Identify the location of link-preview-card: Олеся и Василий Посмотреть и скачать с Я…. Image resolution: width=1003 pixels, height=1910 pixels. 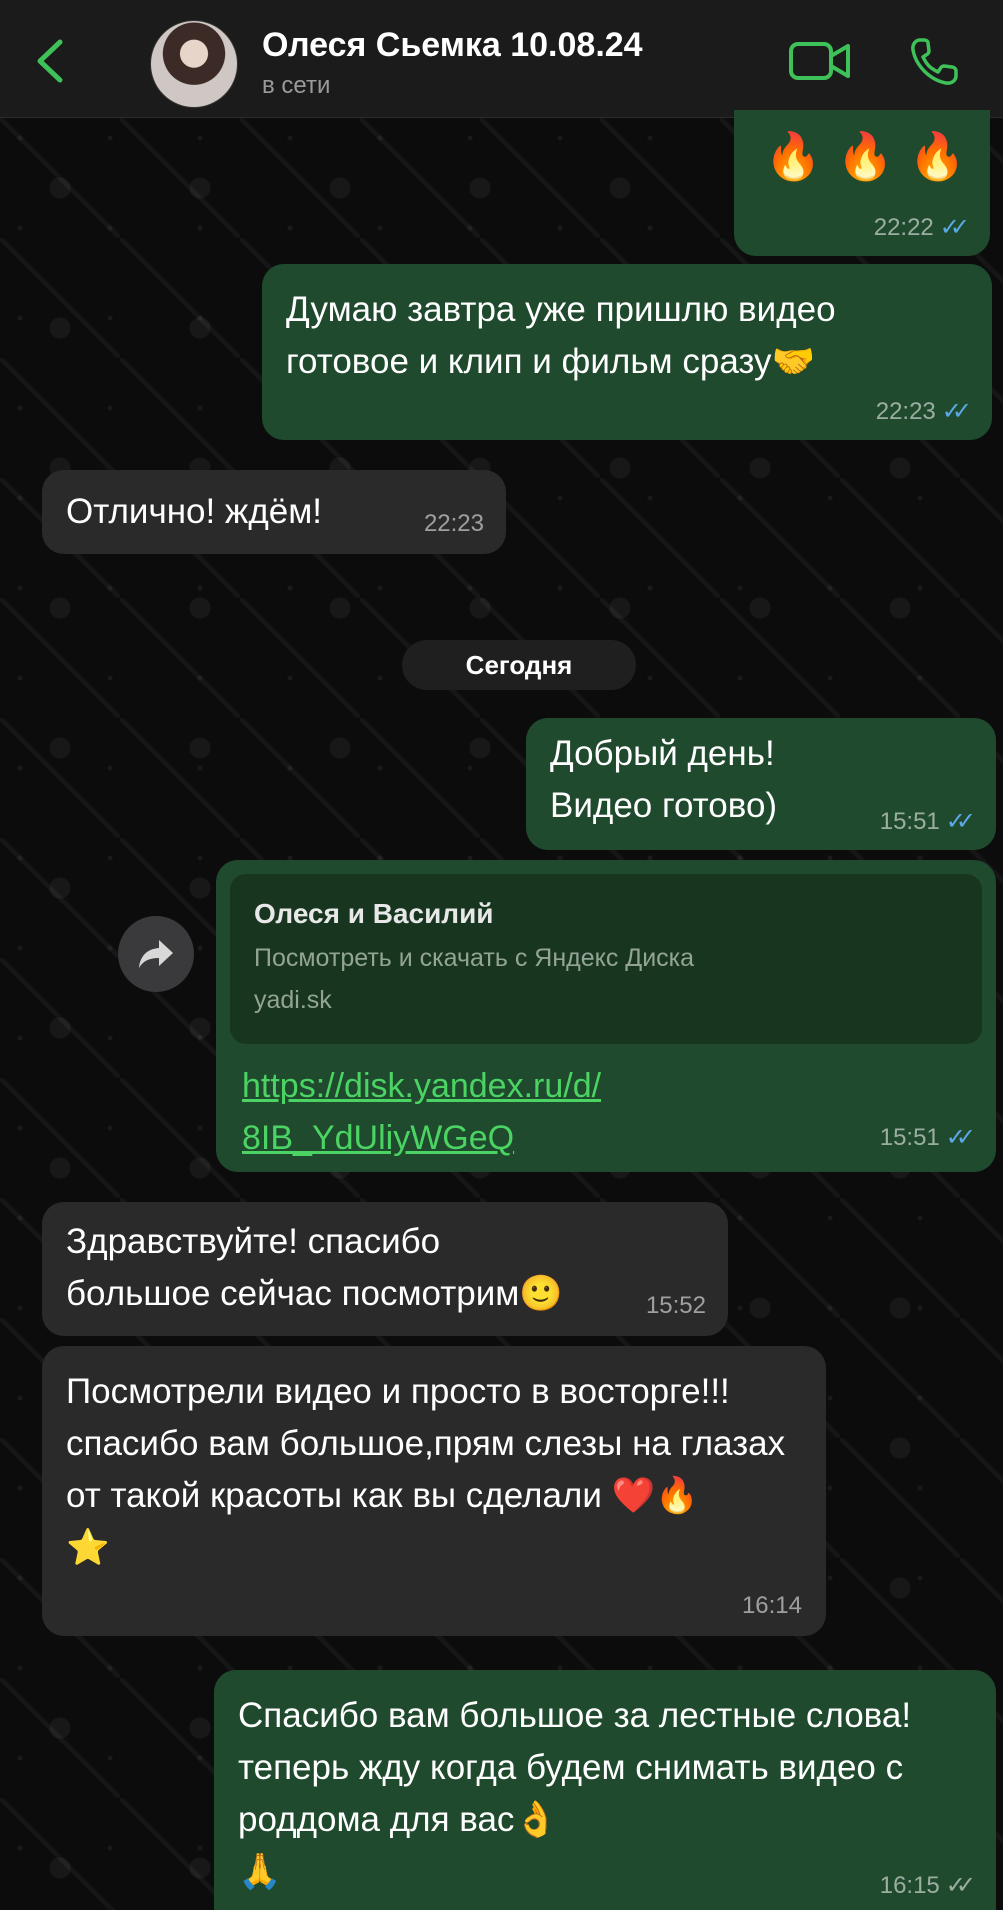
(606, 959).